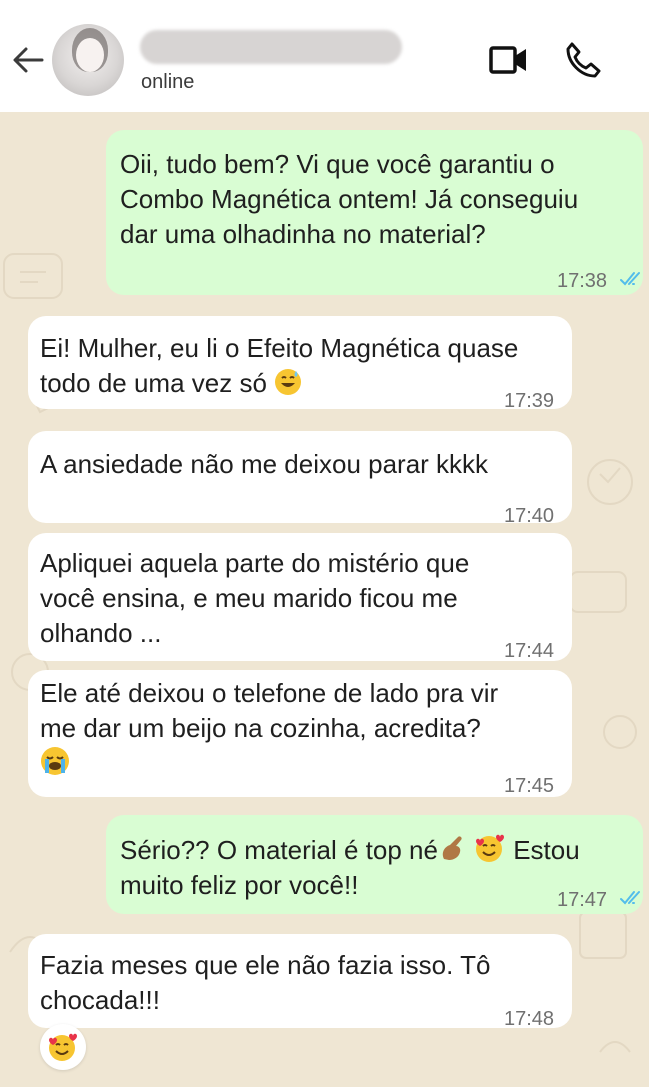  I want to click on grinning-sweat-emoji, so click(288, 382).